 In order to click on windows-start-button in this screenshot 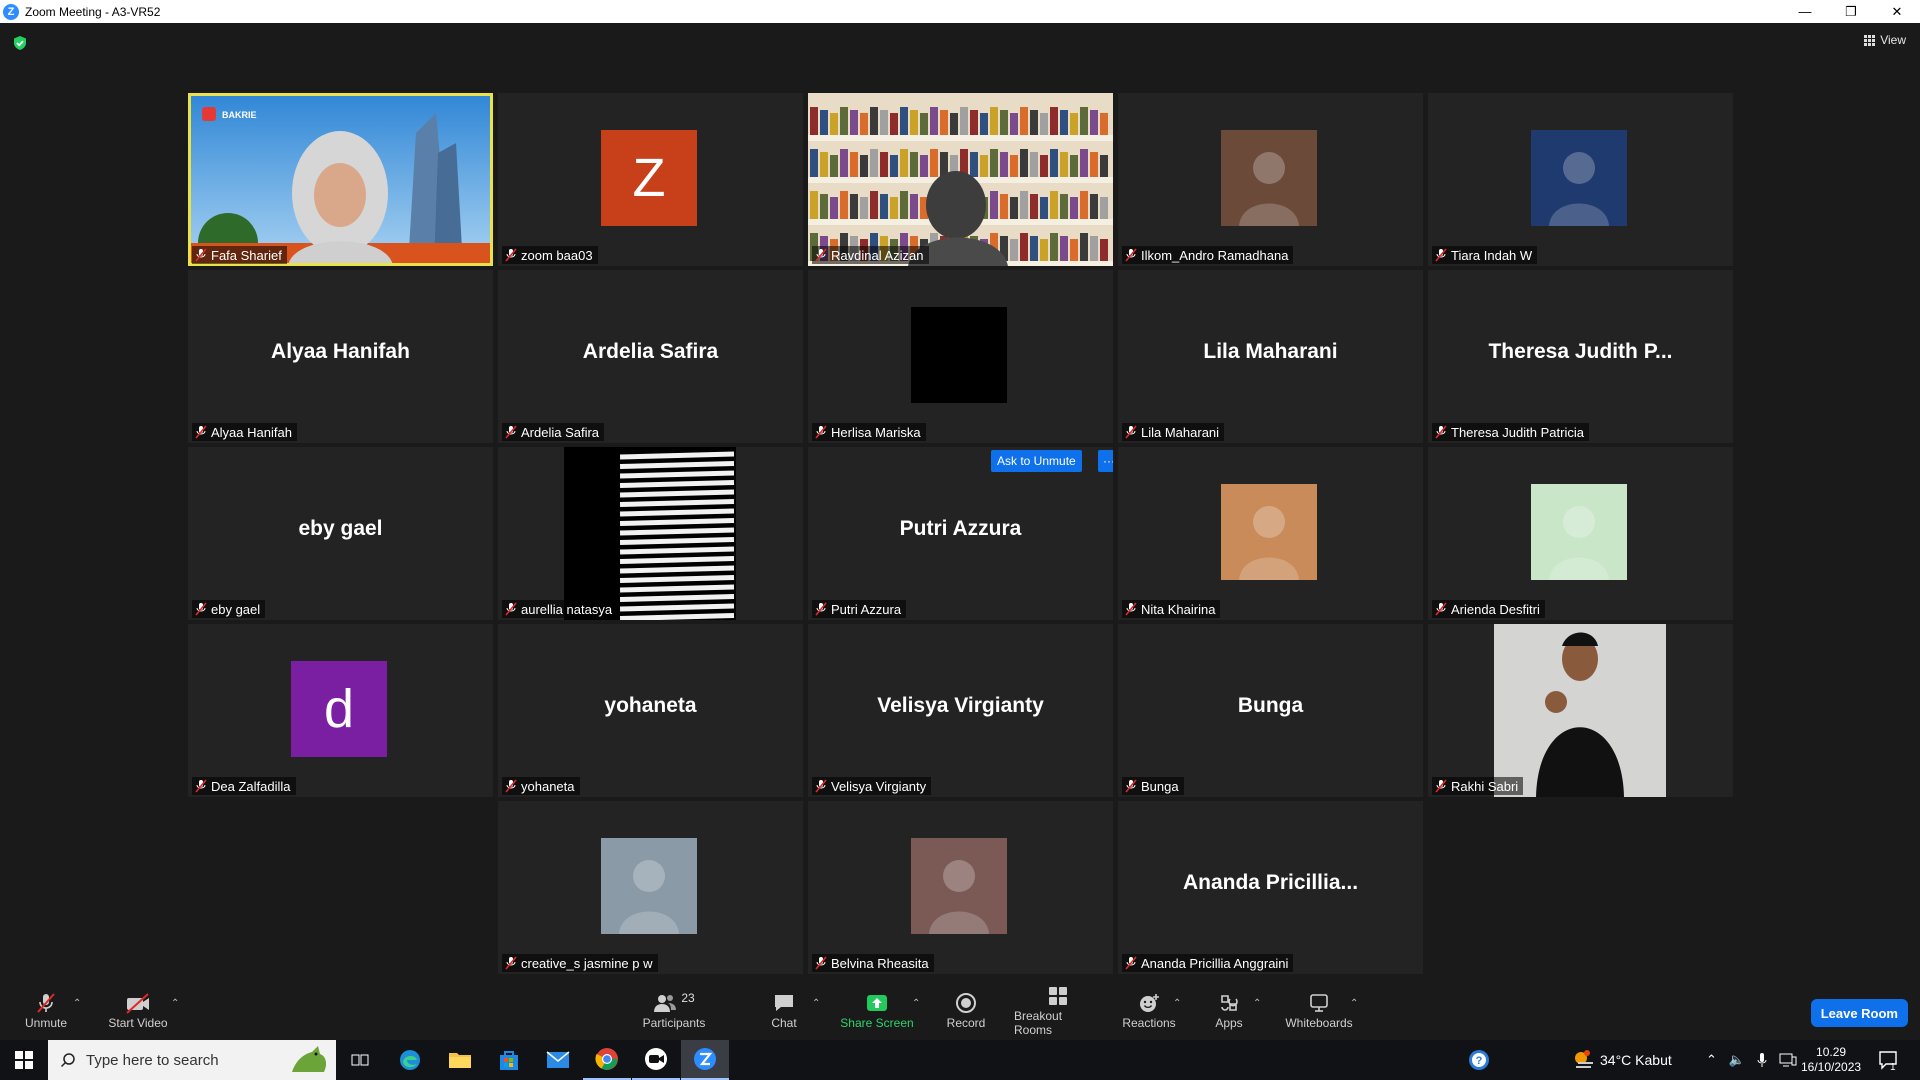, I will do `click(24, 1060)`.